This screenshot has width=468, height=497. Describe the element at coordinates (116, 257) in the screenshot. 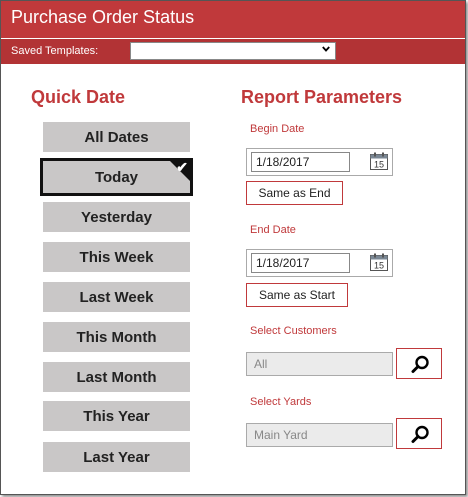

I see `quick-date-this-week-button: This Week` at that location.